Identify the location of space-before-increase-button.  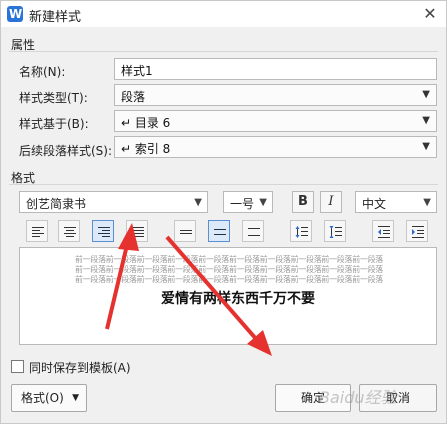
(301, 231).